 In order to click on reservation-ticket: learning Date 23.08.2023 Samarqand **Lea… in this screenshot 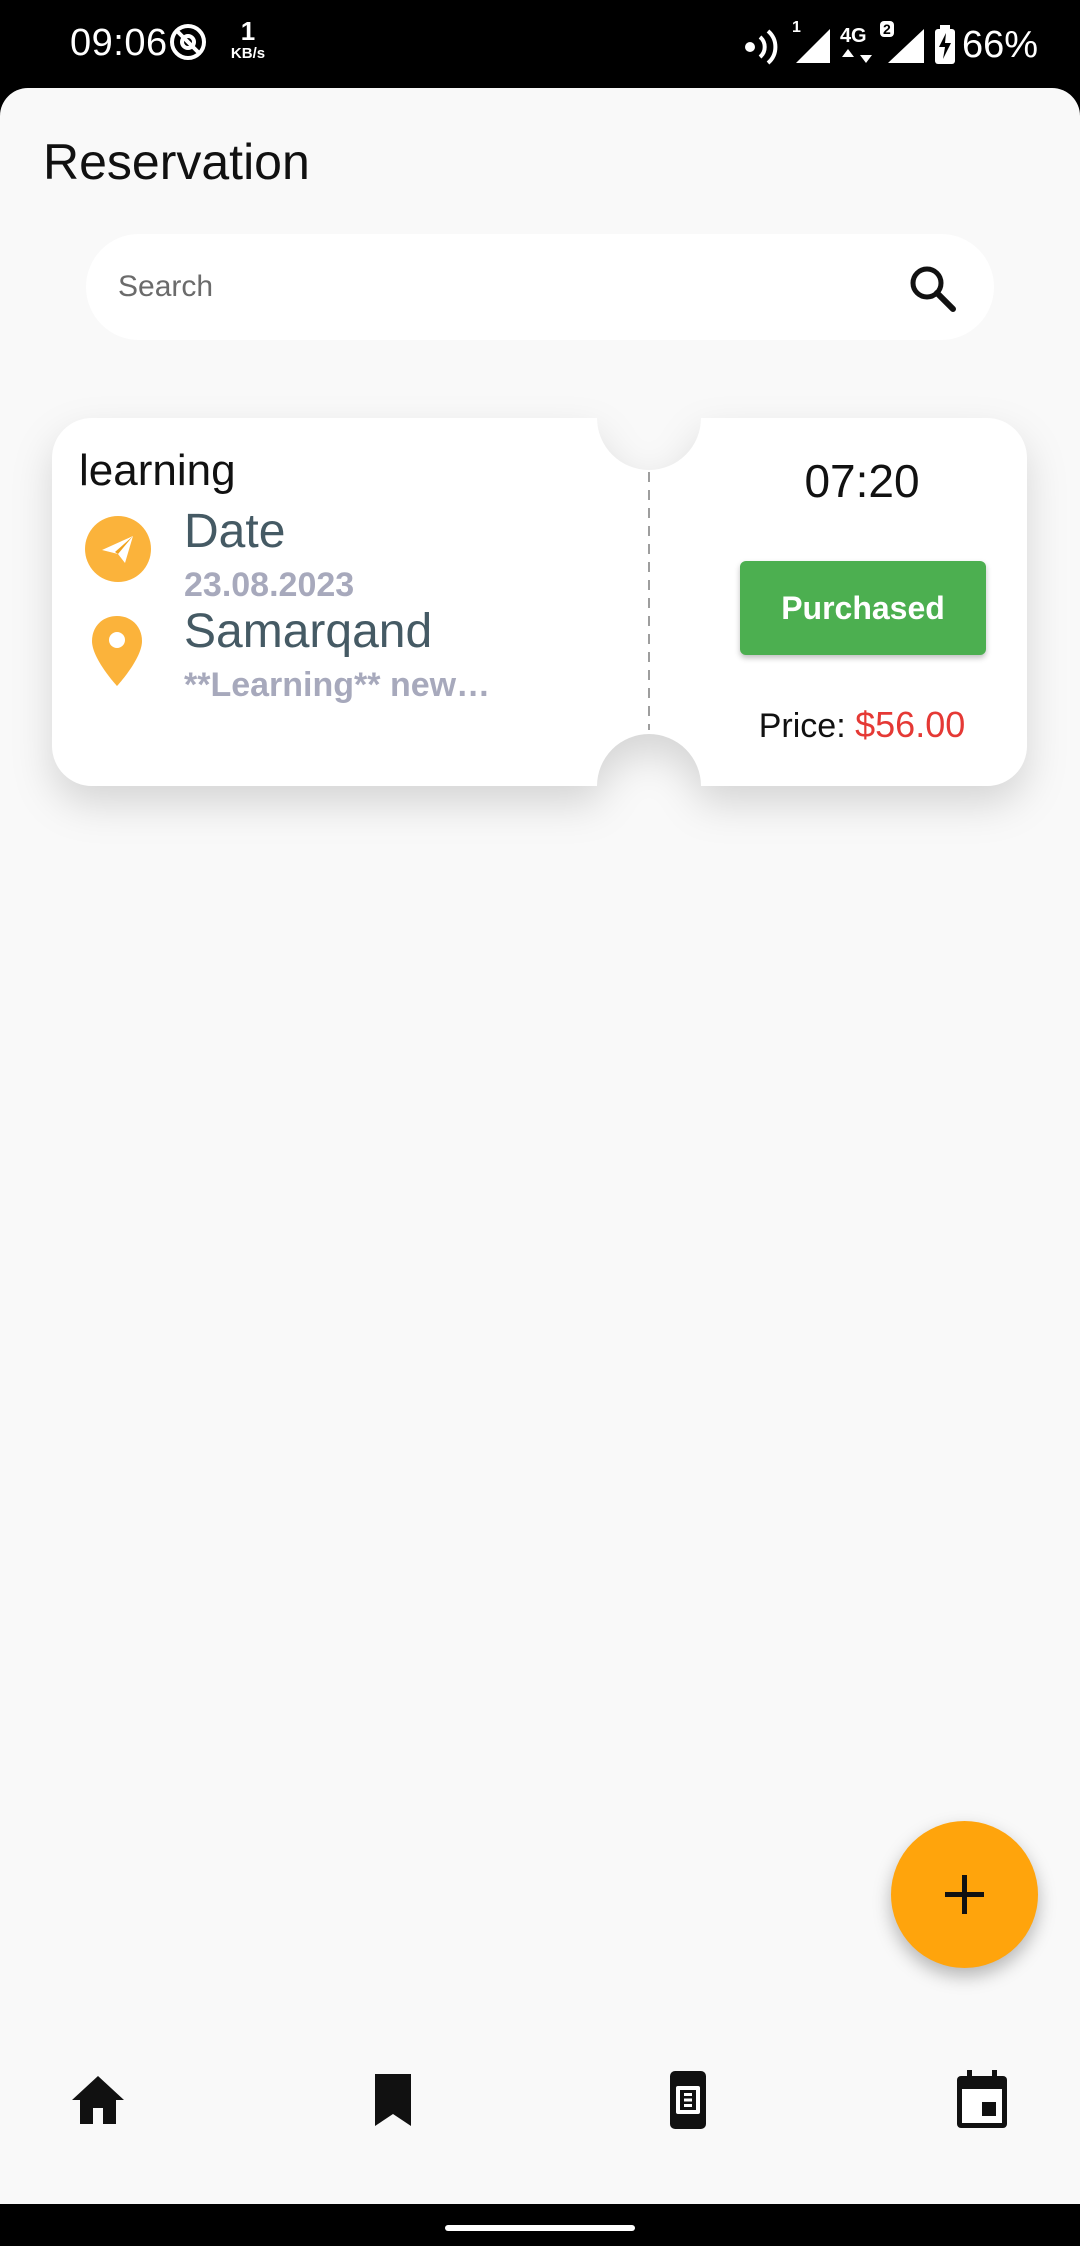, I will do `click(539, 602)`.